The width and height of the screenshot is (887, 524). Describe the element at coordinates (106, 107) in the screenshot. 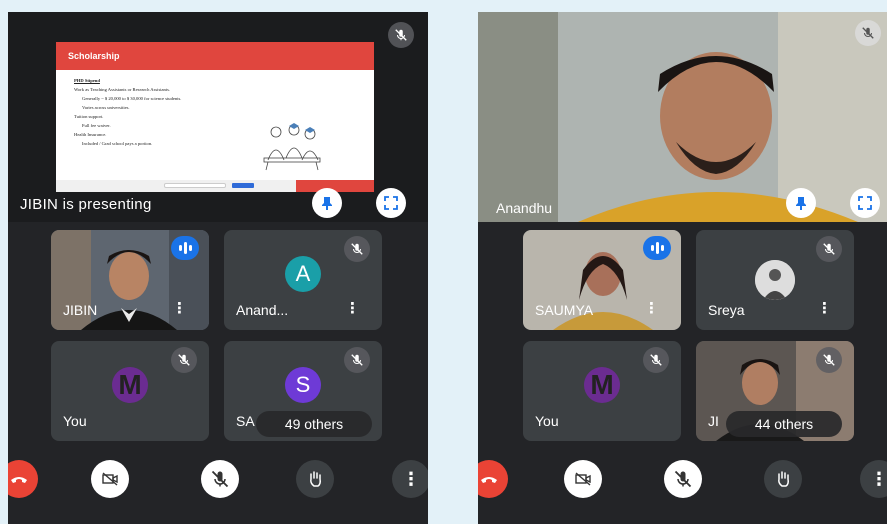

I see `slide-line: Varies across universities.` at that location.